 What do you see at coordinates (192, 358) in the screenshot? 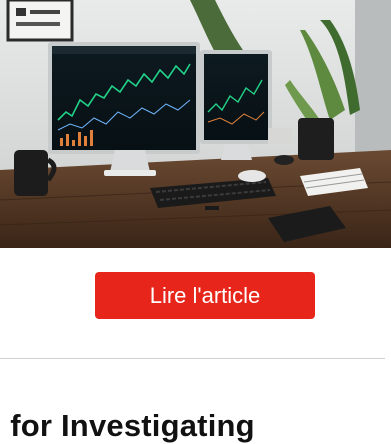
I see `section-divider` at bounding box center [192, 358].